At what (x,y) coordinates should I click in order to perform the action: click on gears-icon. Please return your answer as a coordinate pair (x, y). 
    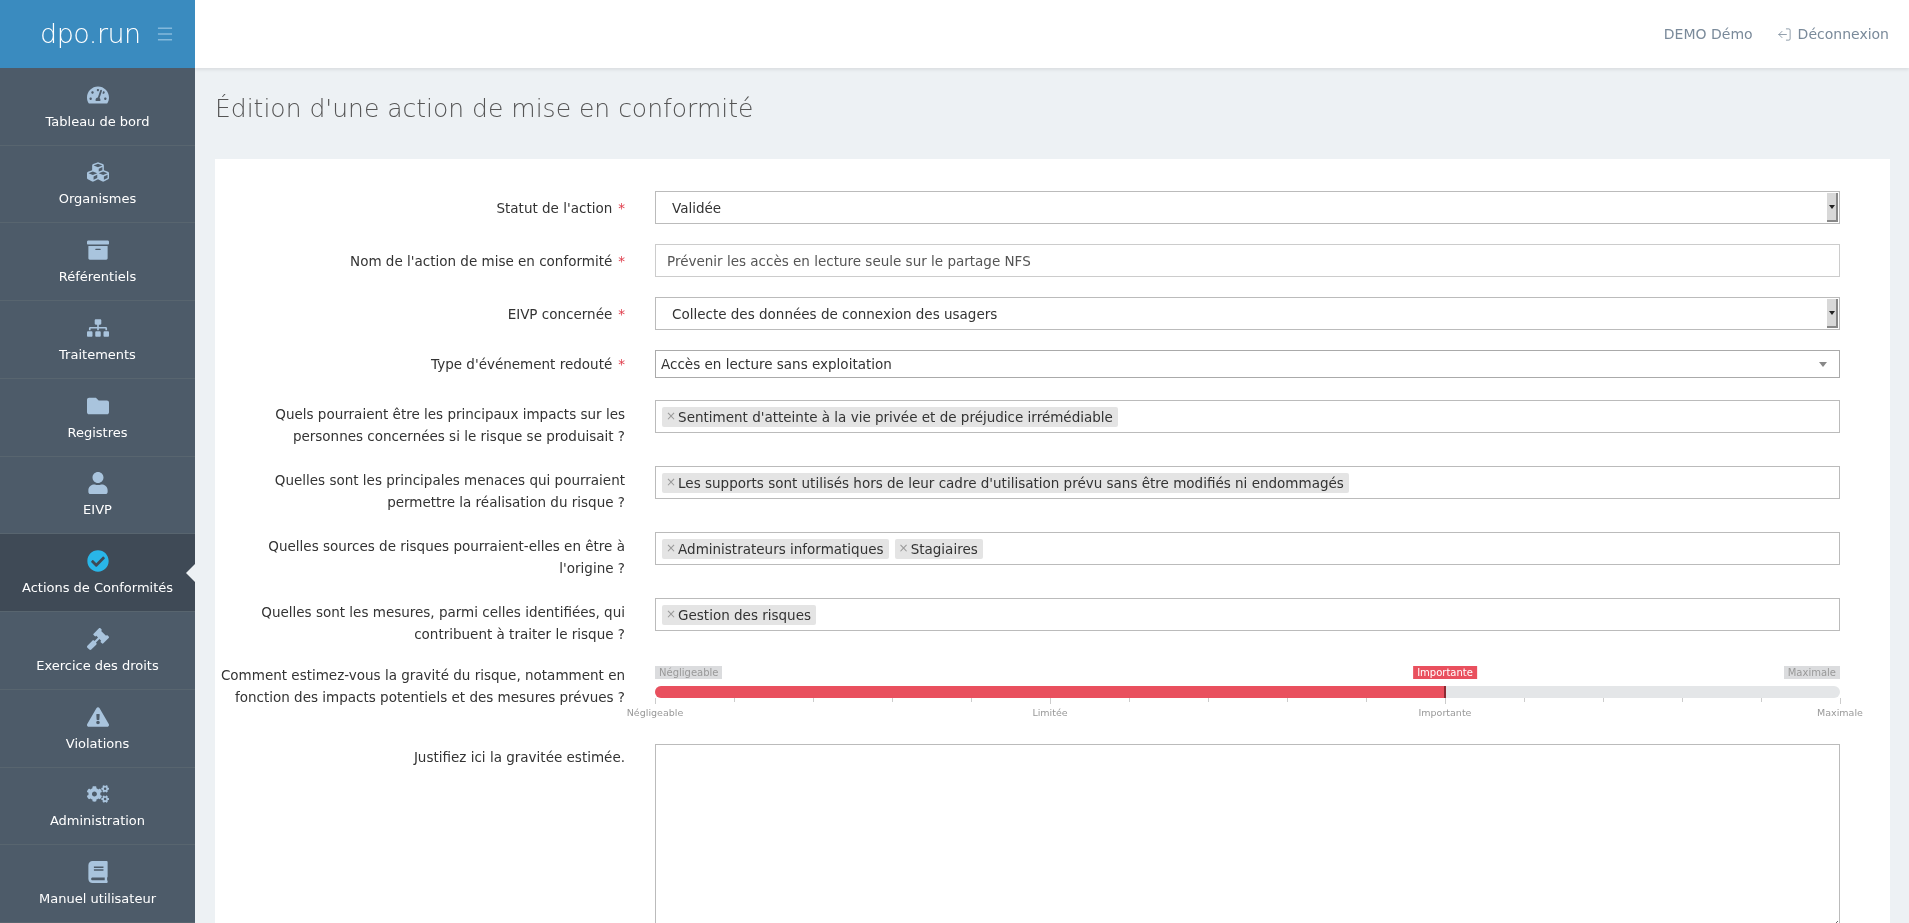
    Looking at the image, I should click on (97, 794).